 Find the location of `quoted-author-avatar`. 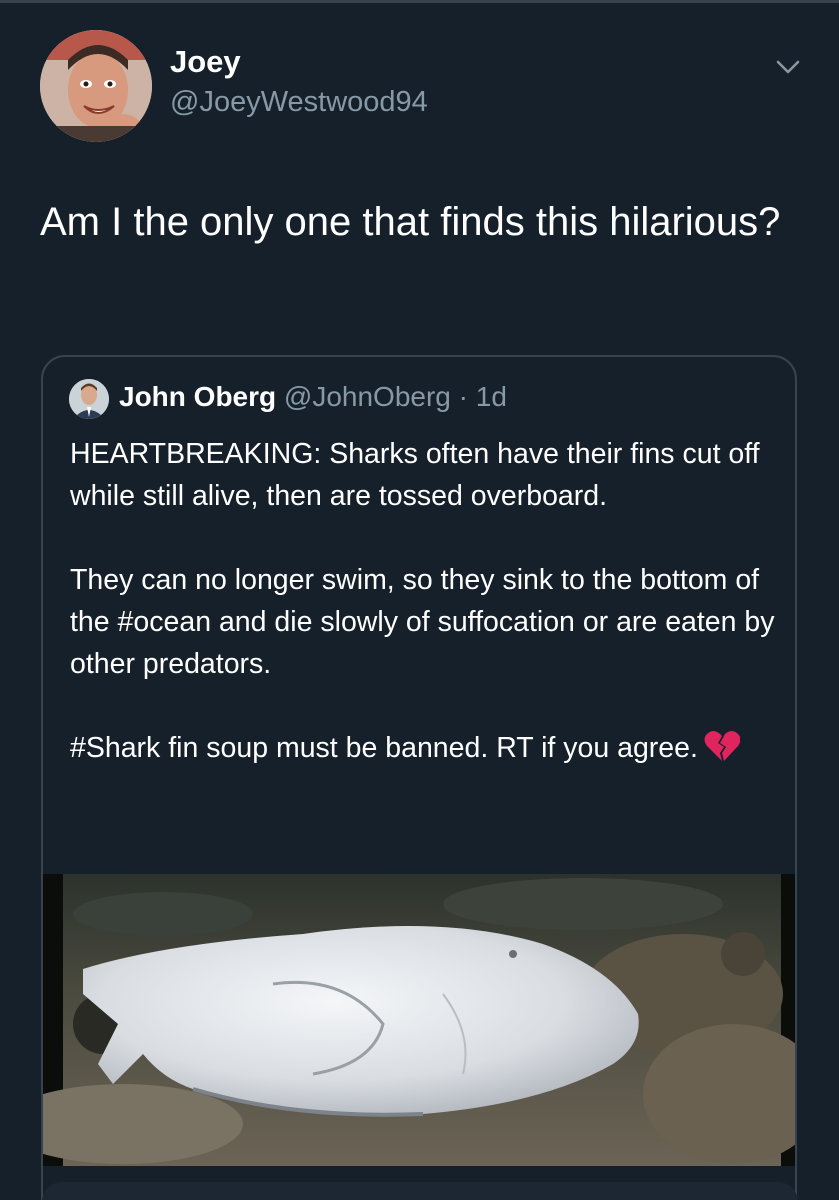

quoted-author-avatar is located at coordinates (89, 399).